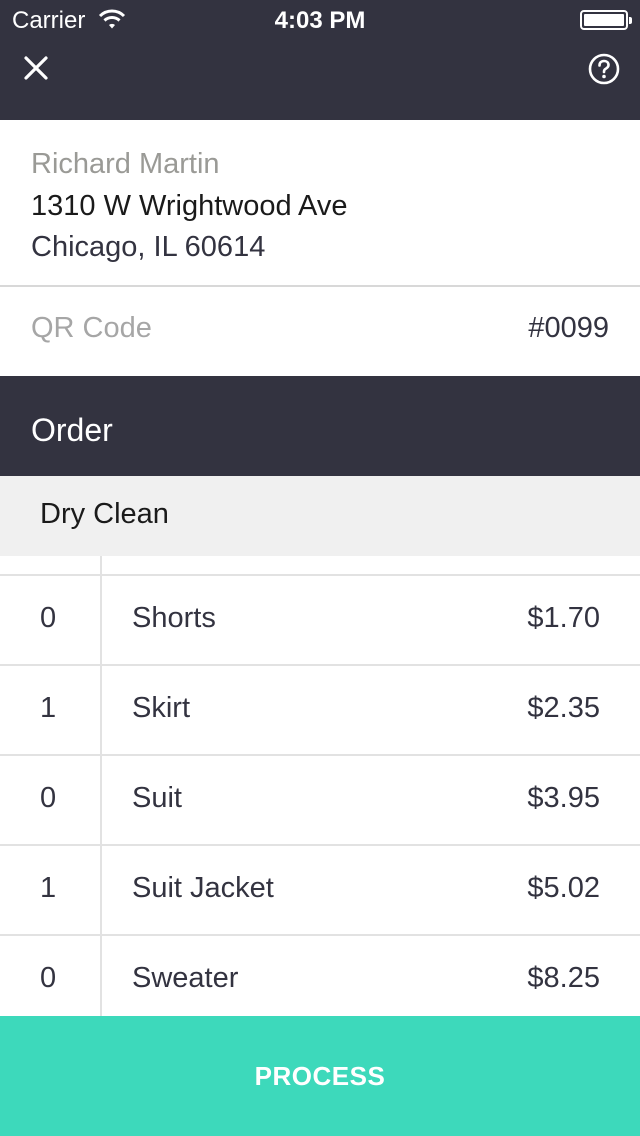 The height and width of the screenshot is (1136, 640). I want to click on process-button-label: PROCESS, so click(320, 1075).